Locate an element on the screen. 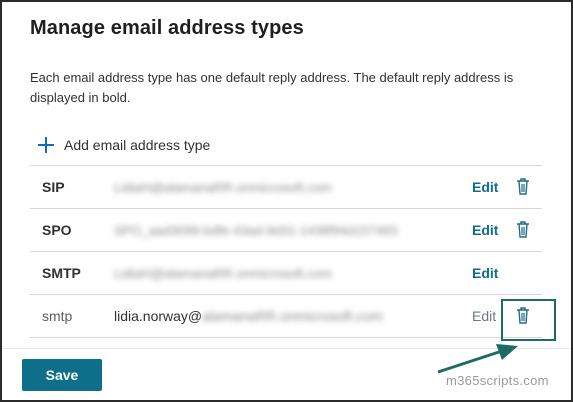 This screenshot has width=573, height=402. watermark: m365scripts.com is located at coordinates (497, 380).